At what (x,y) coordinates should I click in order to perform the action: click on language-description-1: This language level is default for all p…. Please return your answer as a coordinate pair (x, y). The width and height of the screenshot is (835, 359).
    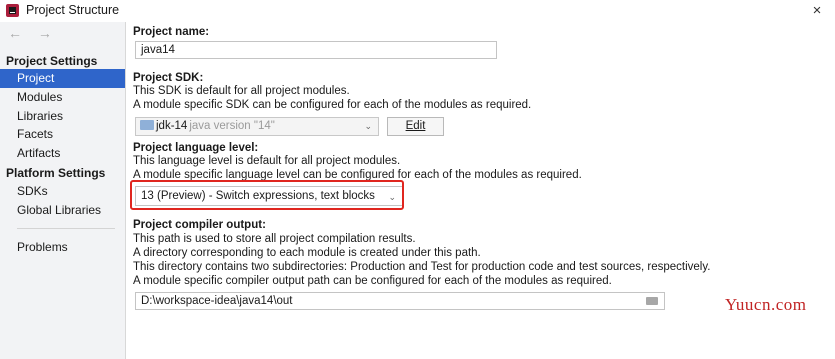
    Looking at the image, I should click on (267, 161).